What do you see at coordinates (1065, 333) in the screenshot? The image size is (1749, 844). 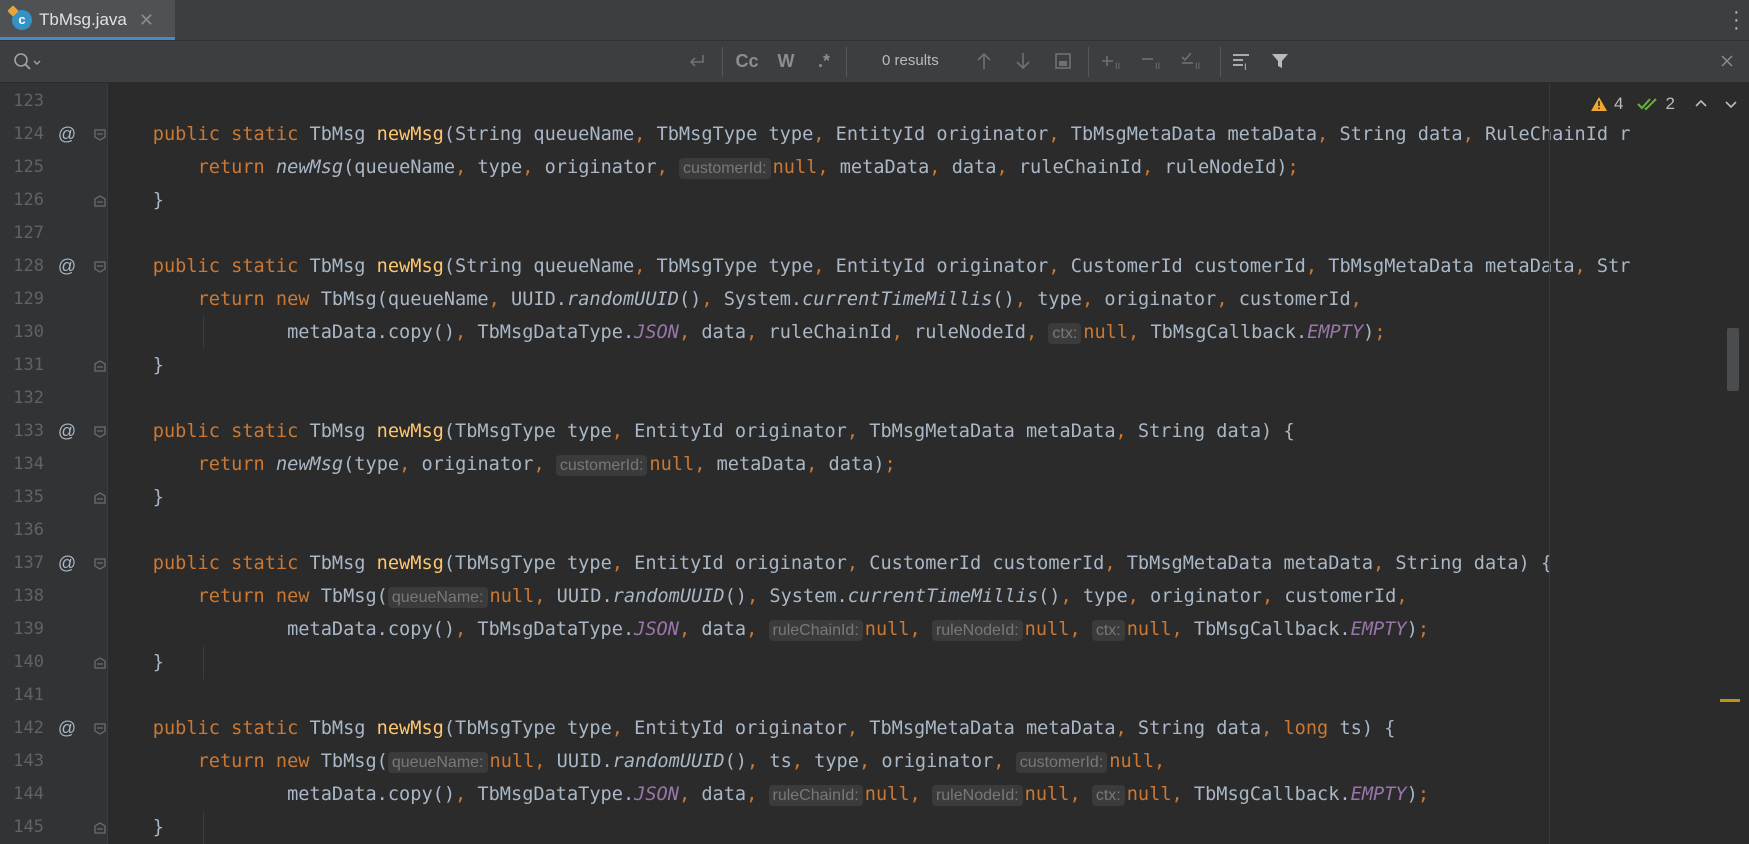 I see `parameter-hint: ctx:` at bounding box center [1065, 333].